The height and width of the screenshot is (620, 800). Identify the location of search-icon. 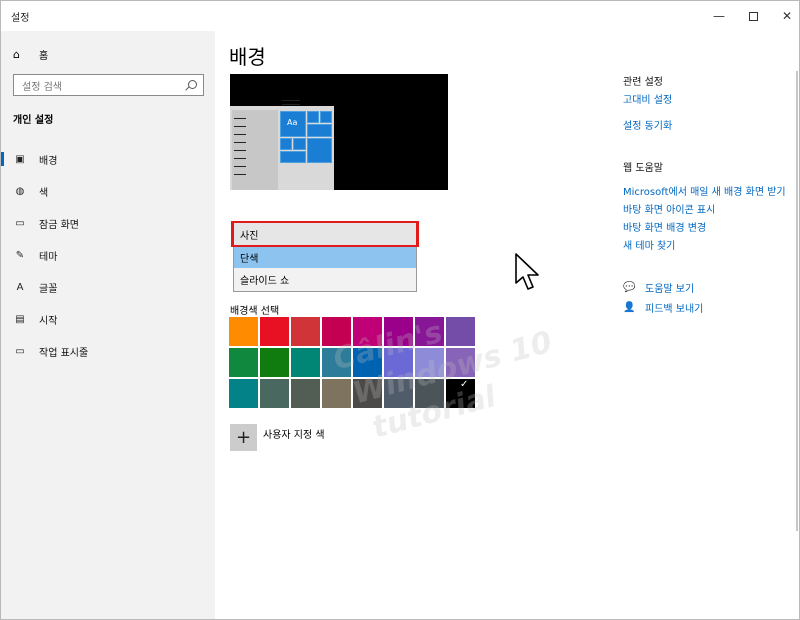
(192, 84).